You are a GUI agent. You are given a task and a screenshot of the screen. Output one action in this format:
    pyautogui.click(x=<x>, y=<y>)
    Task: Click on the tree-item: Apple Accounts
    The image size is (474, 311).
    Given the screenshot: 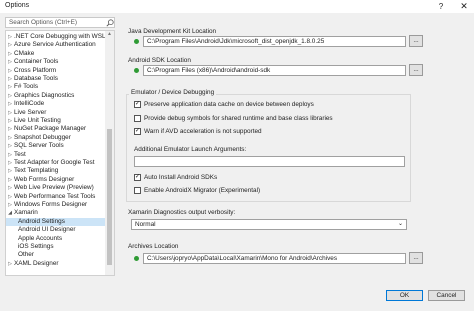 What is the action you would take?
    pyautogui.click(x=55, y=239)
    